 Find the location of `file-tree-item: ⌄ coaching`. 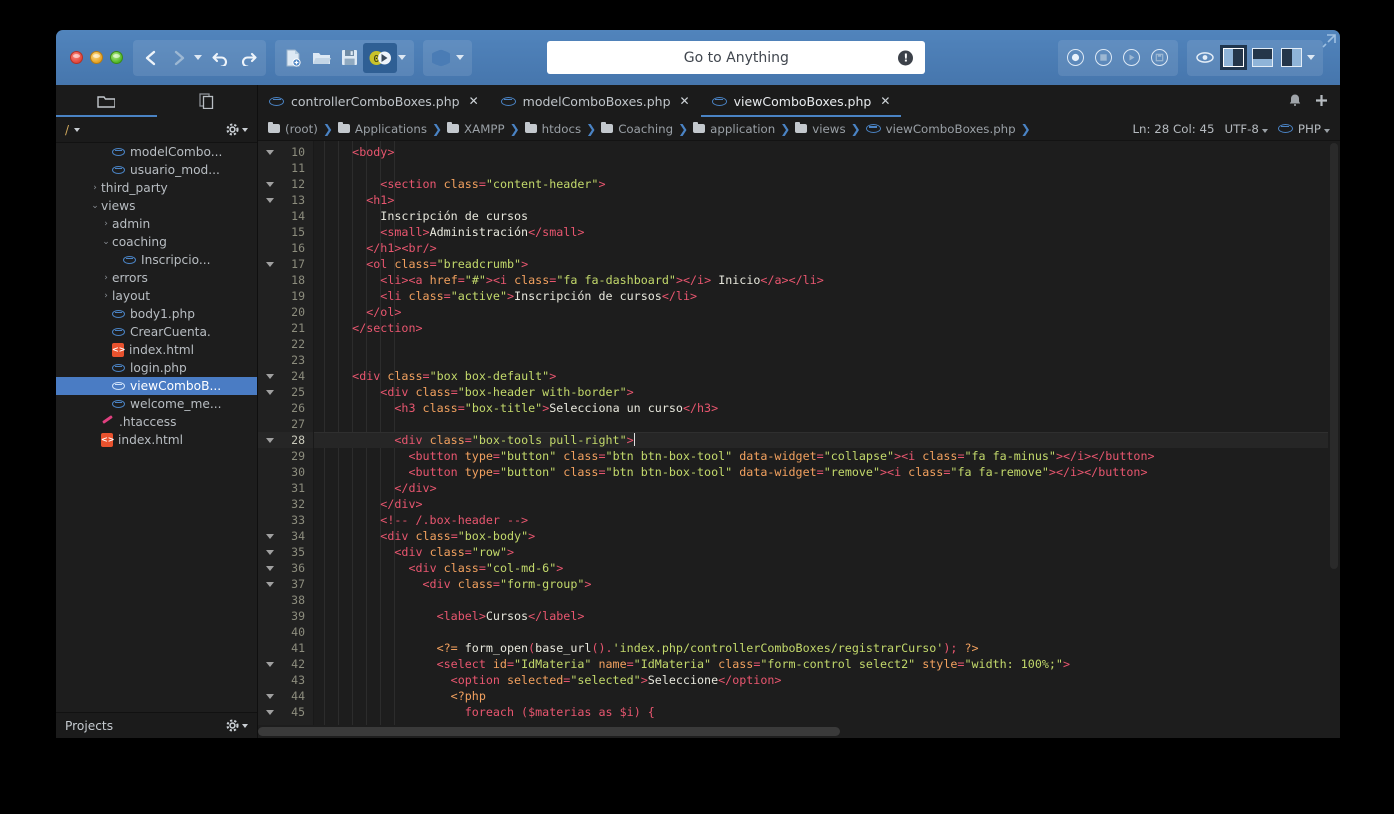

file-tree-item: ⌄ coaching is located at coordinates (156, 242).